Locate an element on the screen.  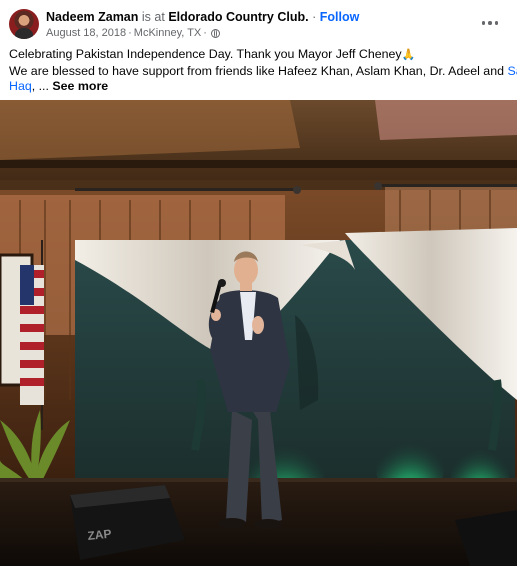
mention-link: Sadaf is located at coordinates (512, 71).